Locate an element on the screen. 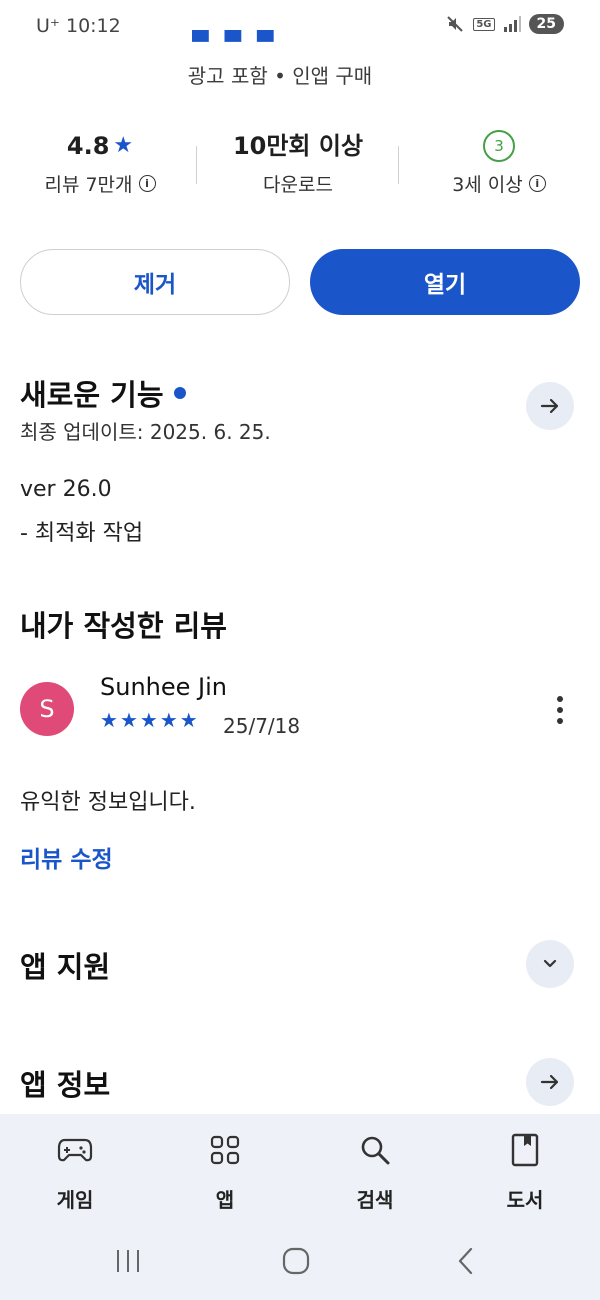  downloads-stat: 10만회 이상 다운로드 is located at coordinates (298, 162).